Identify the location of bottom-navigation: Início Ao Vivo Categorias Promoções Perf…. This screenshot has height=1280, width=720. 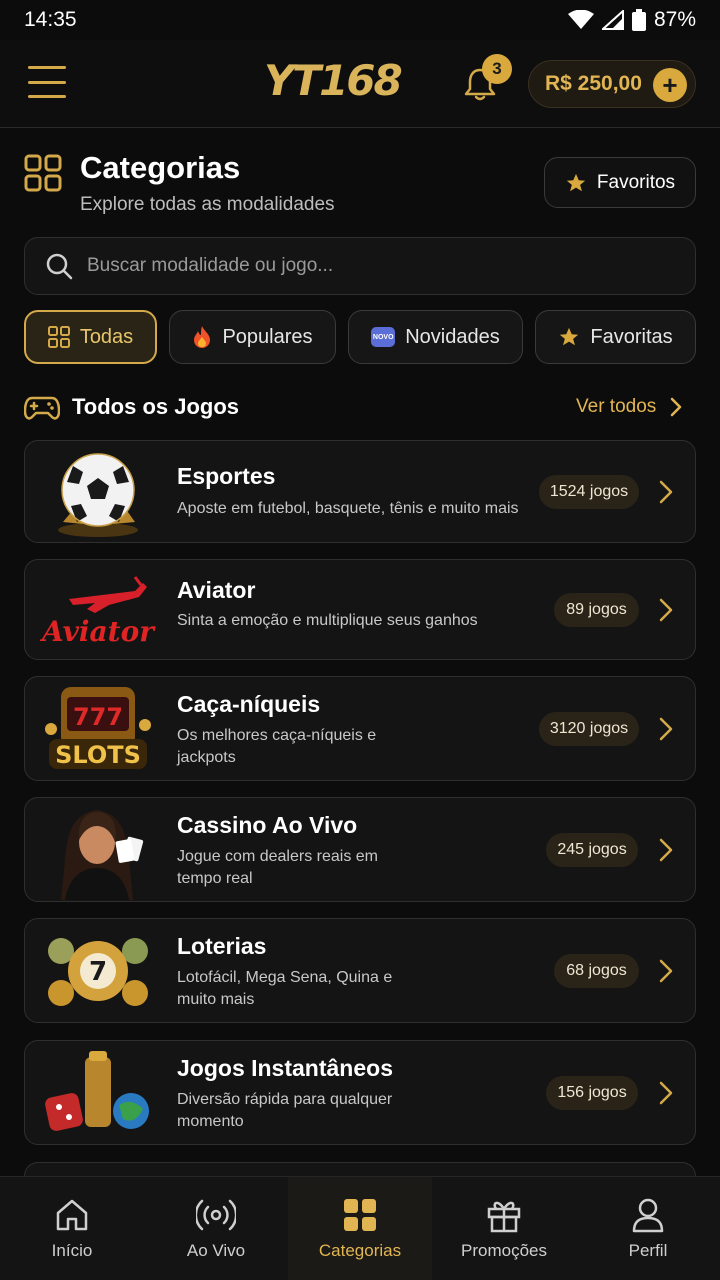
(360, 1228).